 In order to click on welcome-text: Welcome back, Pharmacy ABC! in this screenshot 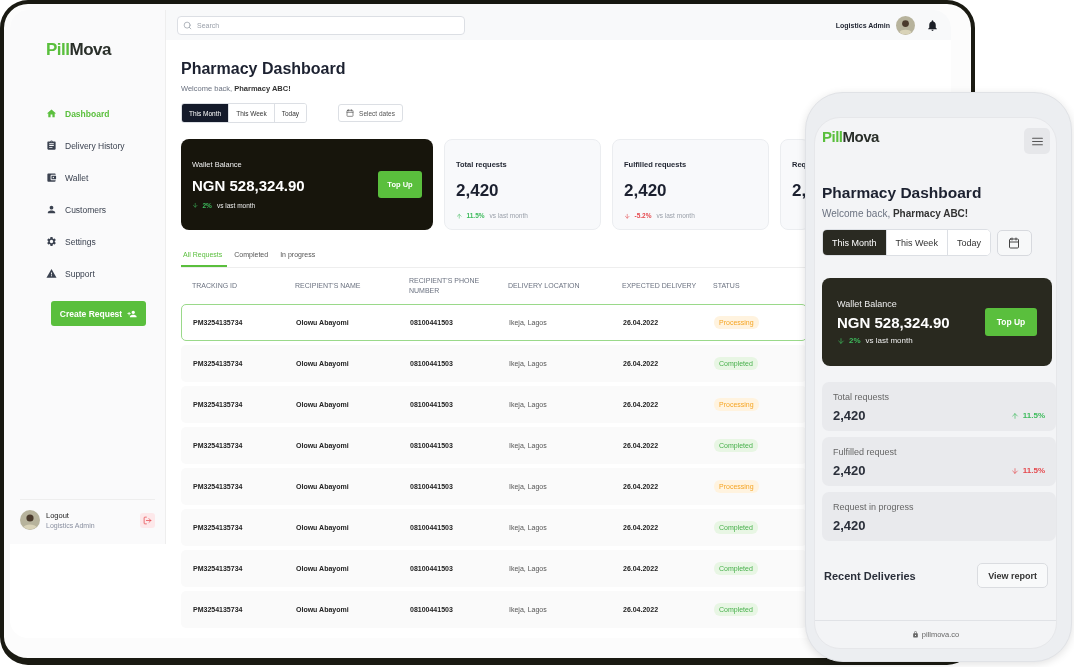, I will do `click(896, 213)`.